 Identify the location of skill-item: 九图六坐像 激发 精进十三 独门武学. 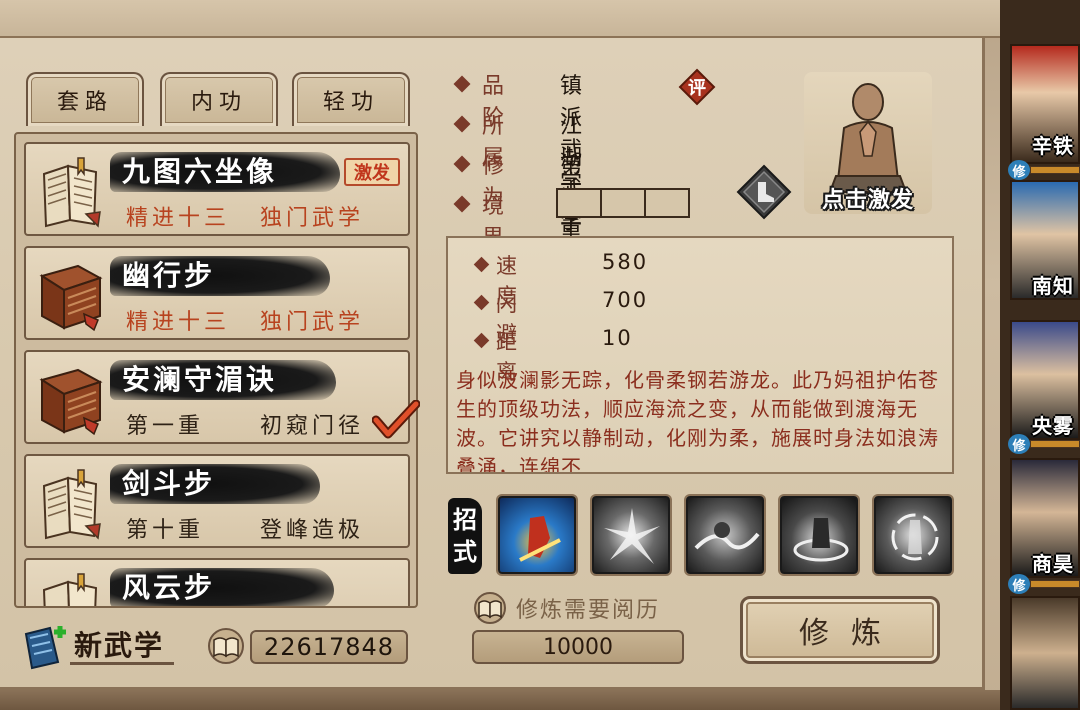
(217, 189).